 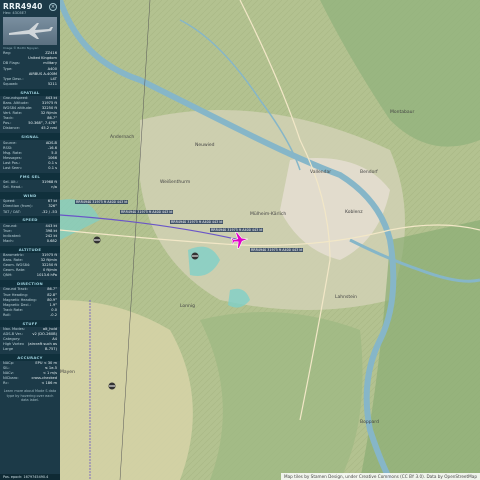 What do you see at coordinates (321, 172) in the screenshot?
I see `town-label: Vallendar` at bounding box center [321, 172].